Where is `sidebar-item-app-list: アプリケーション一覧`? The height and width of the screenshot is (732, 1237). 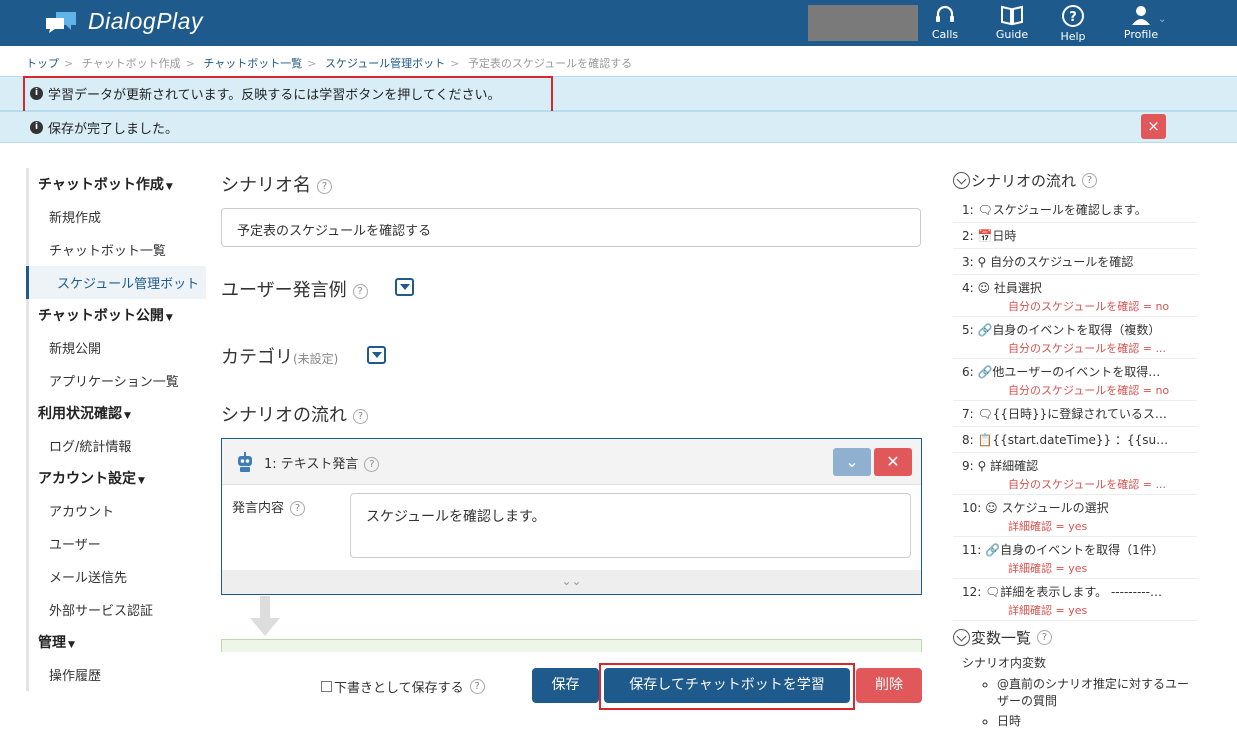 sidebar-item-app-list: アプリケーション一覧 is located at coordinates (117, 380).